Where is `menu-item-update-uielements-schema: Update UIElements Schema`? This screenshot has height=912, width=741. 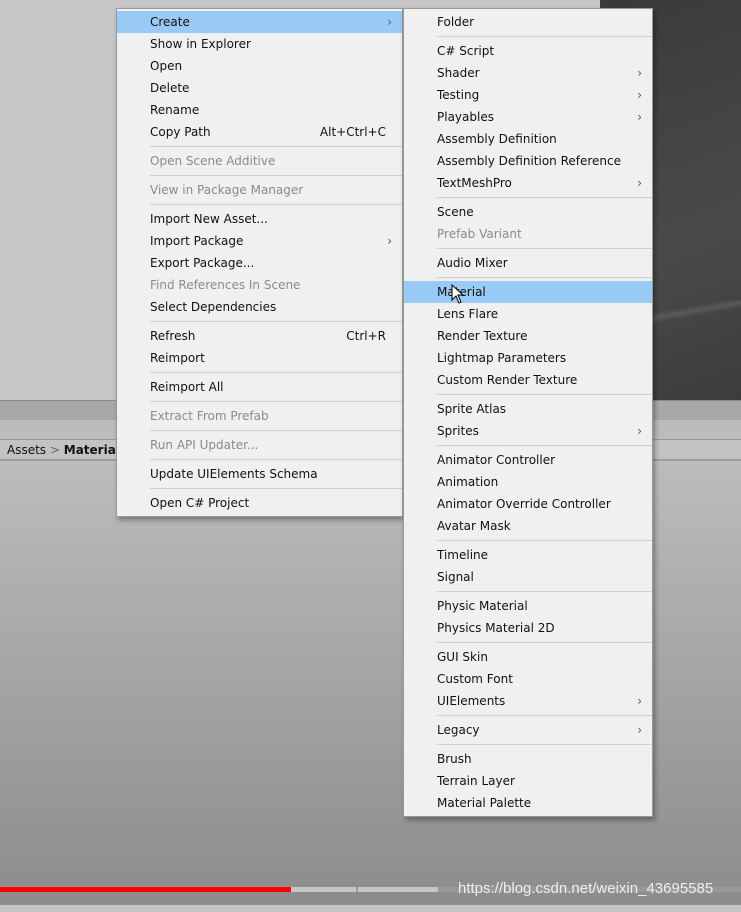 menu-item-update-uielements-schema: Update UIElements Schema is located at coordinates (259, 474).